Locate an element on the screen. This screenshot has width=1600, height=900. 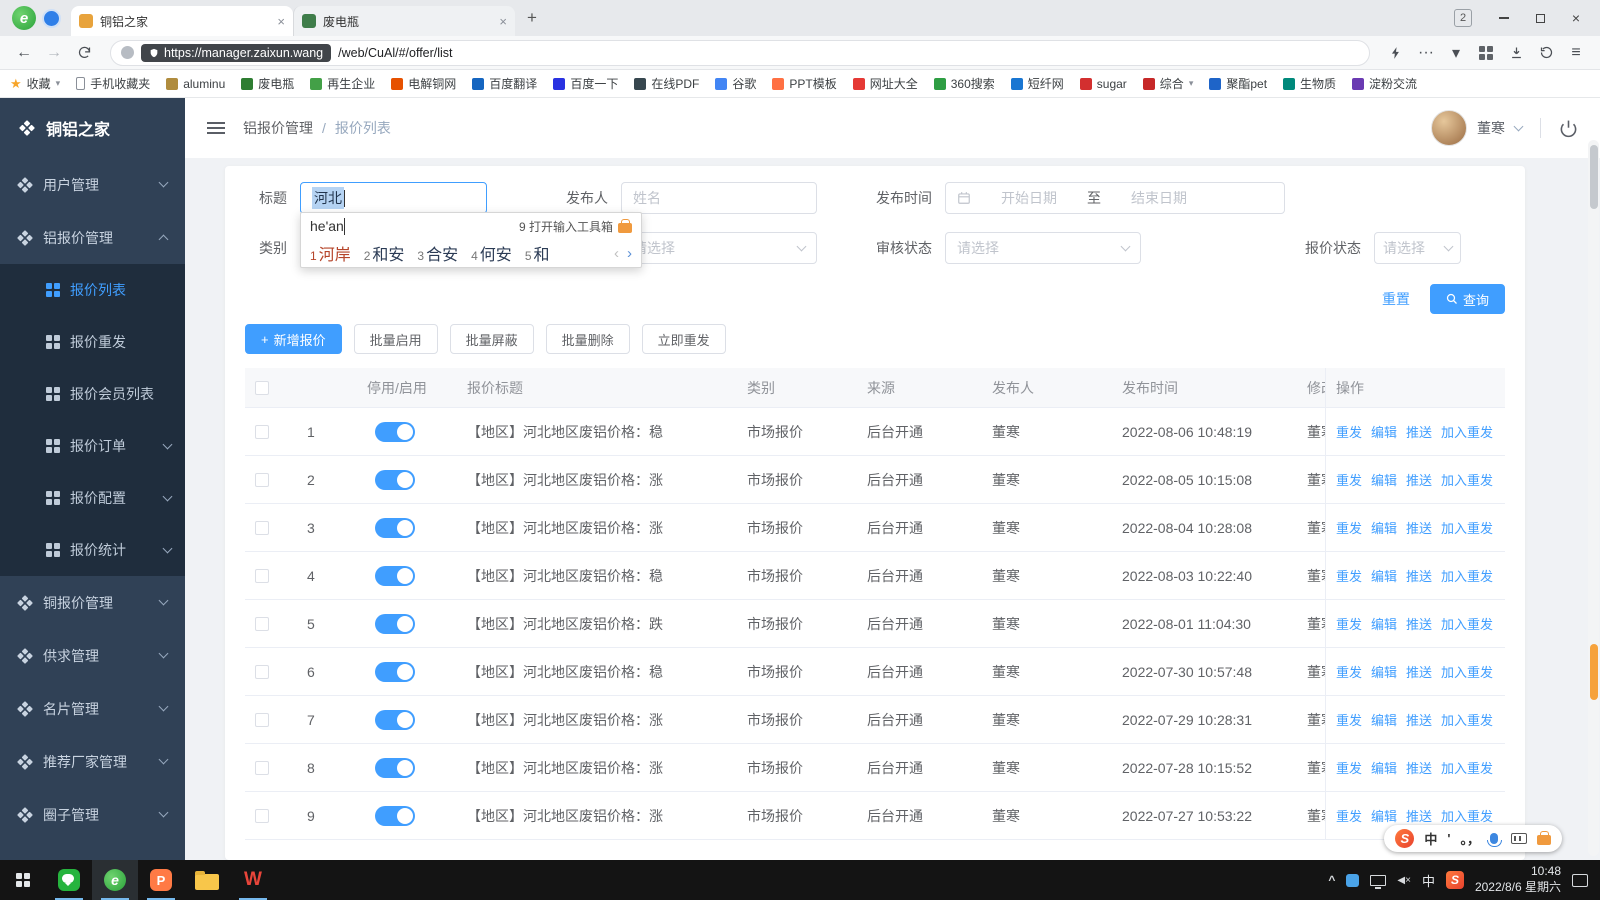
sidebar-subitem: 报价列表 is located at coordinates (92, 290).